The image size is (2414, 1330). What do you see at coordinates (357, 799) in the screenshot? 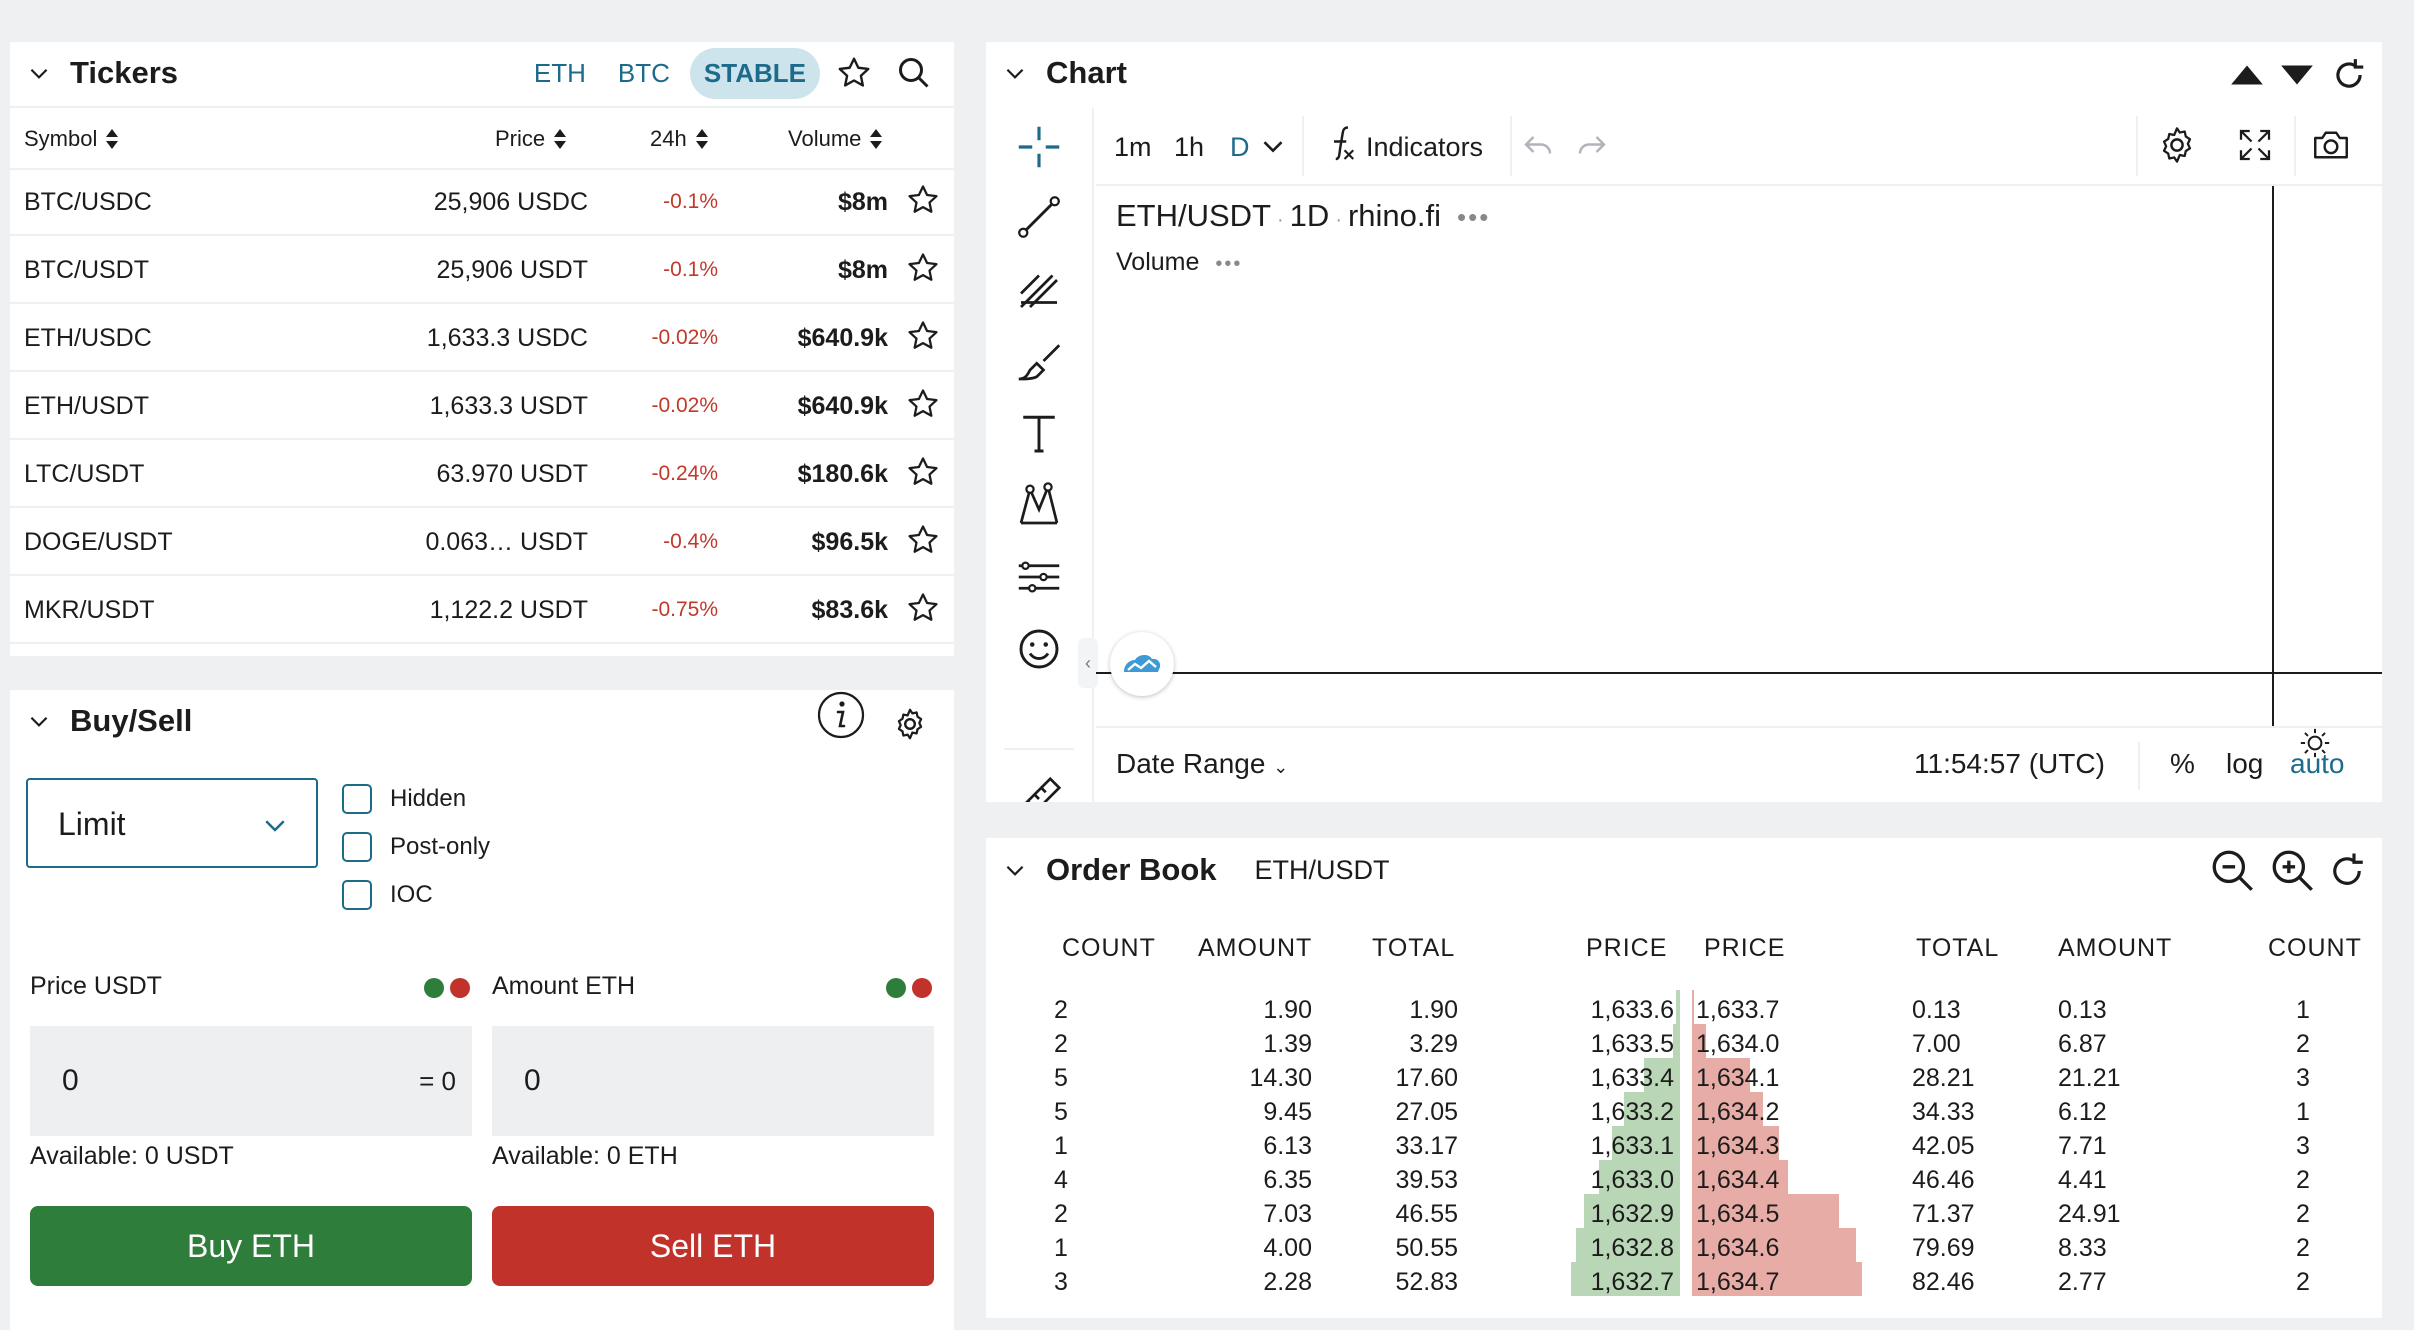
I see `checkbox-box` at bounding box center [357, 799].